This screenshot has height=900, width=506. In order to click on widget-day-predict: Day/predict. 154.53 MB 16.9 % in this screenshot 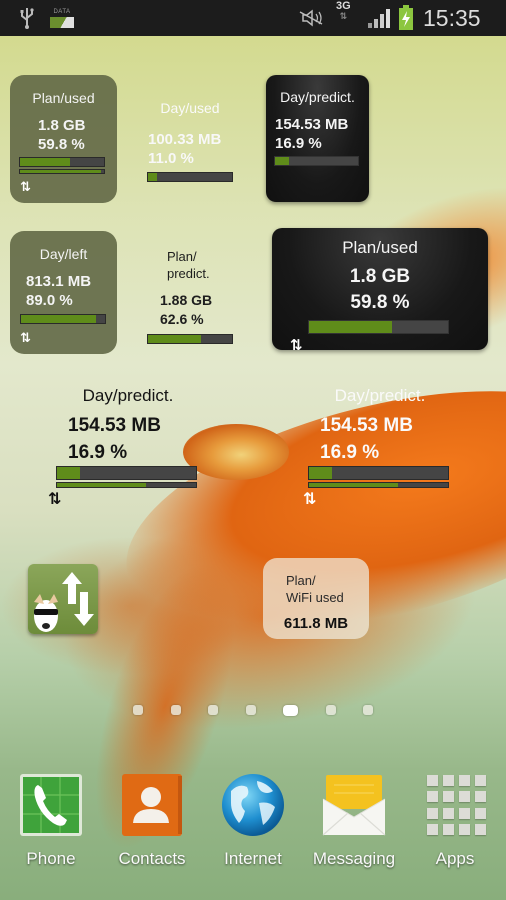, I will do `click(317, 138)`.